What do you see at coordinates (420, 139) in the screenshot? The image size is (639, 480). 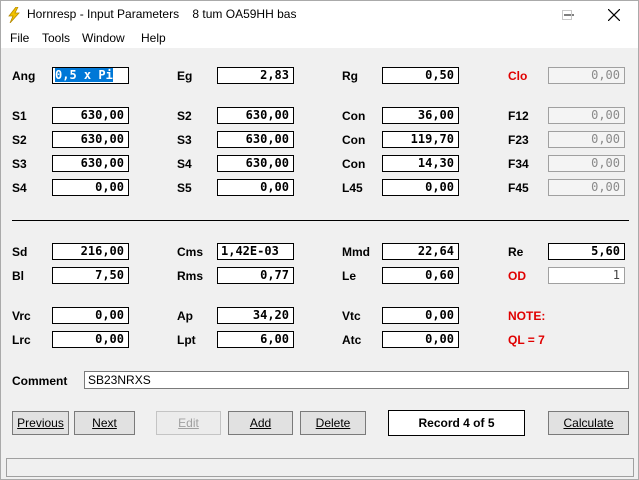 I see `con-2-field: 119,70` at bounding box center [420, 139].